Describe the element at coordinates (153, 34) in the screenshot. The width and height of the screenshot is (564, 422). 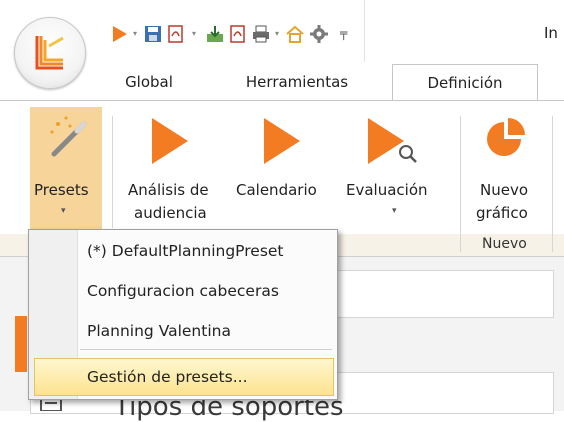
I see `save-icon` at that location.